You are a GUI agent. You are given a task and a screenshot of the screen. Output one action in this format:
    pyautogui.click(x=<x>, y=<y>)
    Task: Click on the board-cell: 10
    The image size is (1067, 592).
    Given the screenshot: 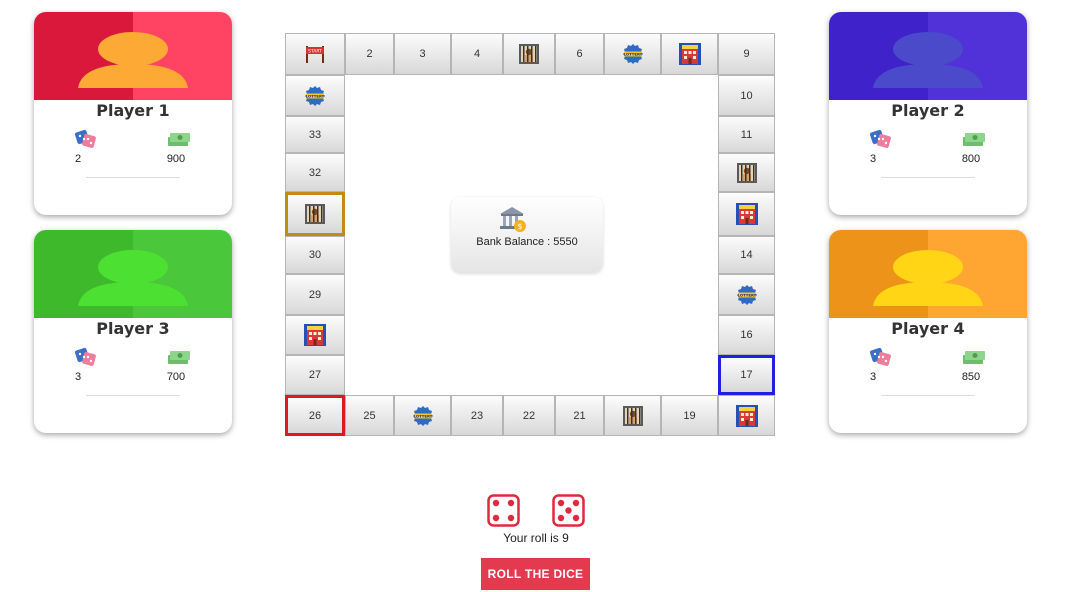 What is the action you would take?
    pyautogui.click(x=746, y=95)
    